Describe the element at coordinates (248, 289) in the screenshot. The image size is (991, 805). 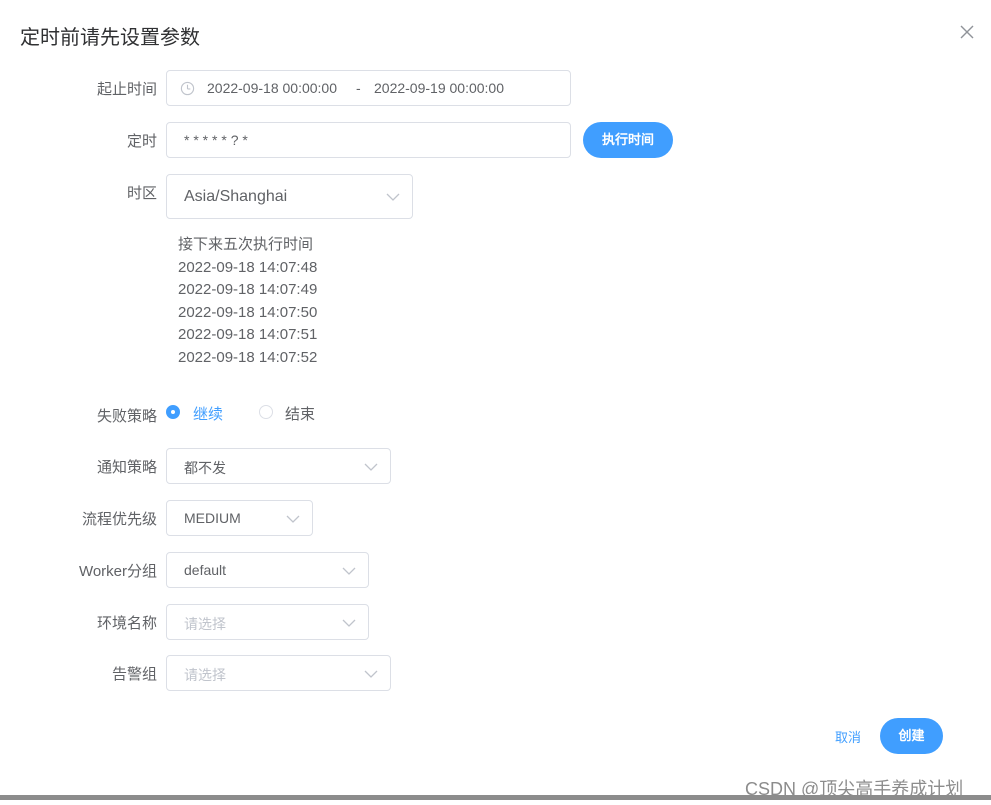
I see `next-run-item: 2022-09-18 14:07:49` at that location.